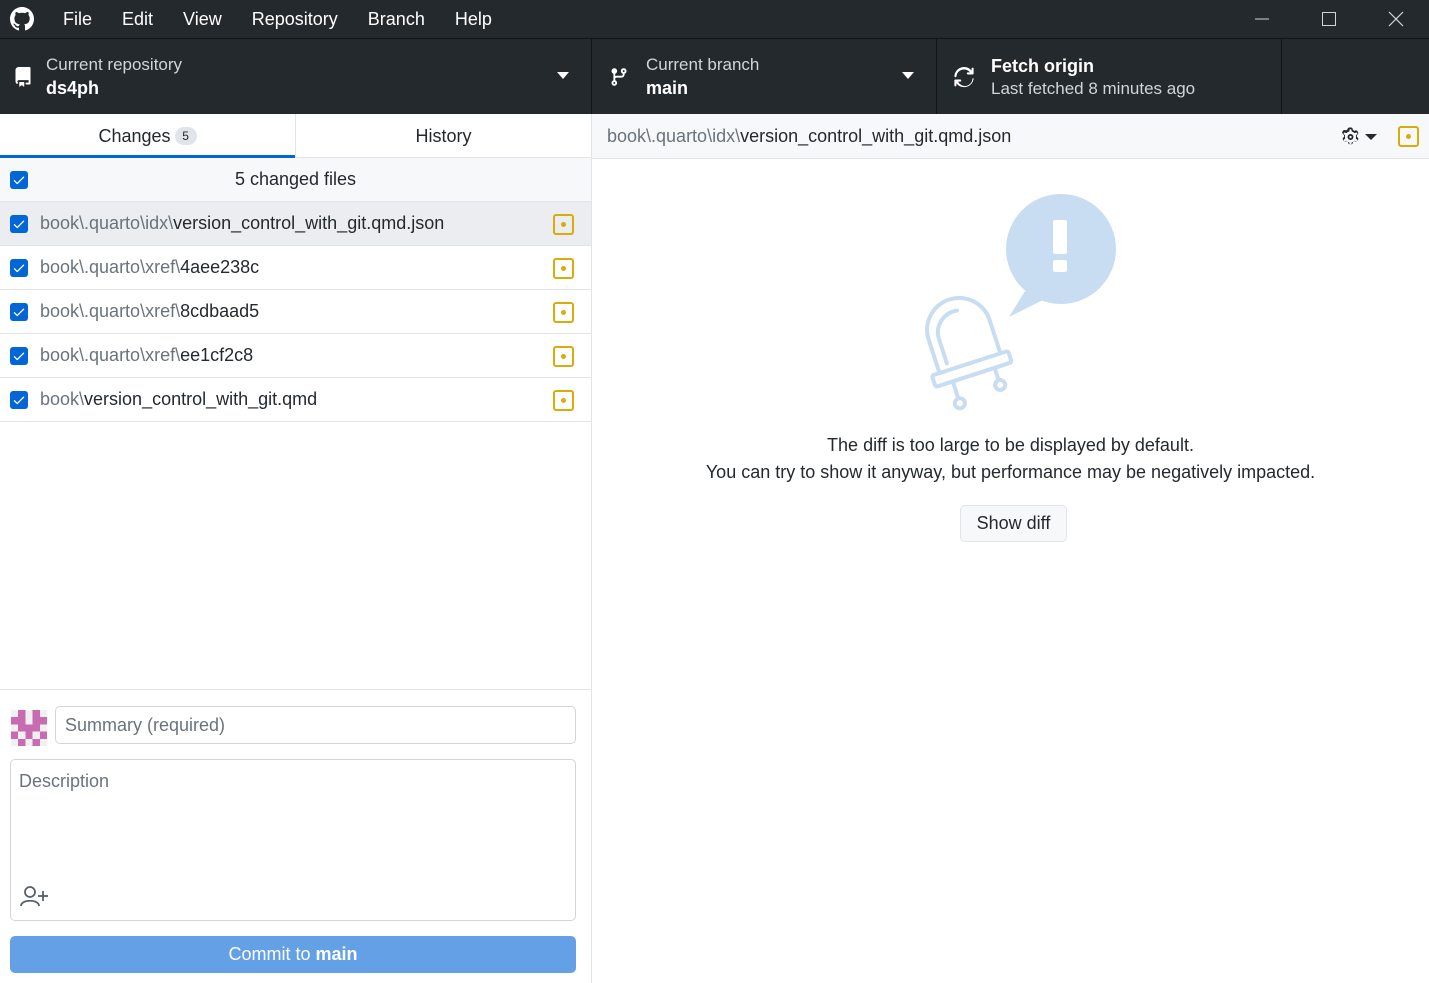 This screenshot has height=983, width=1429. I want to click on tab-bar: Changes 5 History, so click(295, 136).